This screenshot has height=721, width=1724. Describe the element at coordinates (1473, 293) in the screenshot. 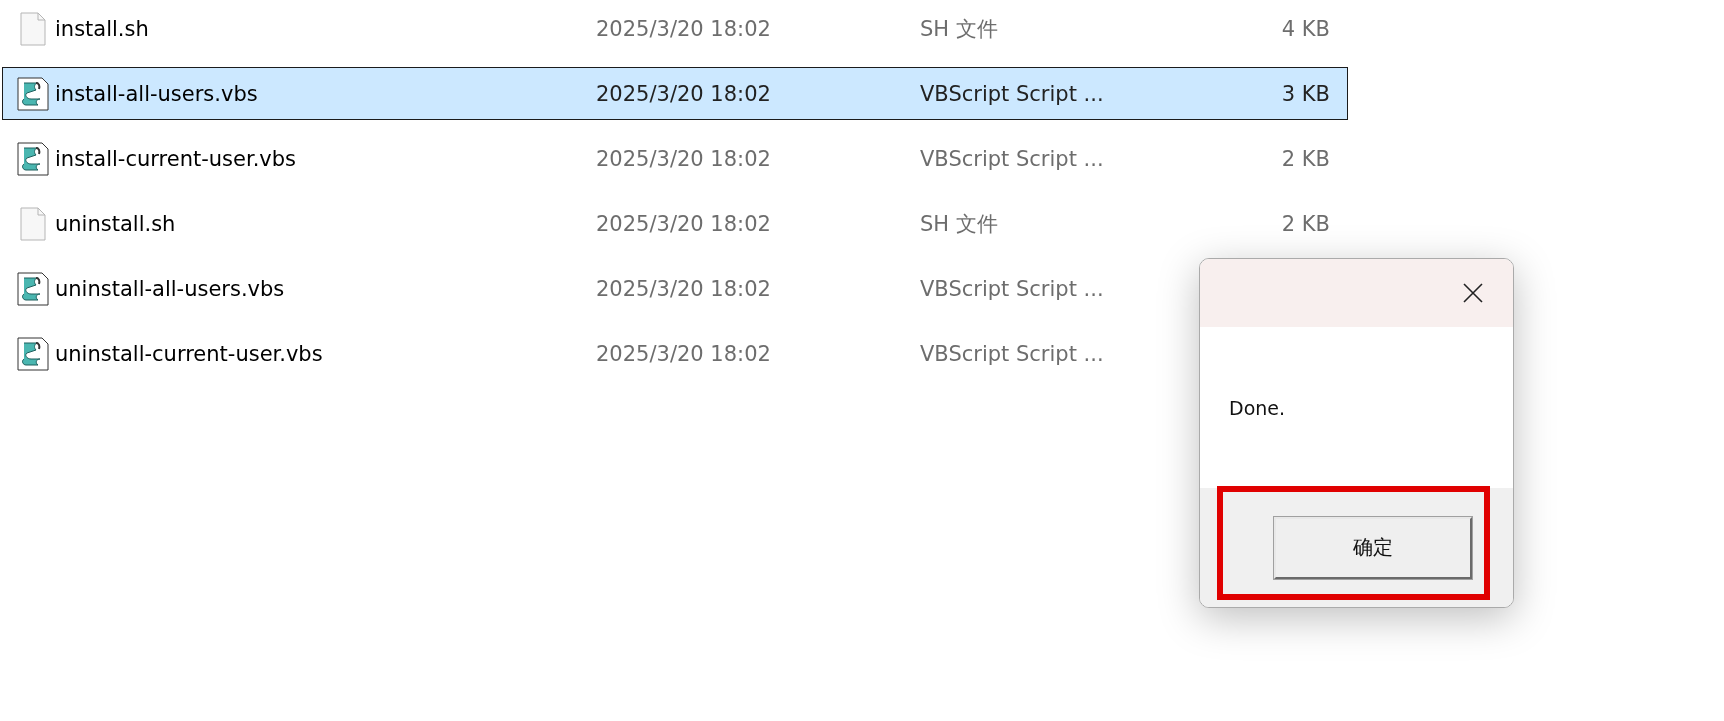

I see `close-icon` at that location.